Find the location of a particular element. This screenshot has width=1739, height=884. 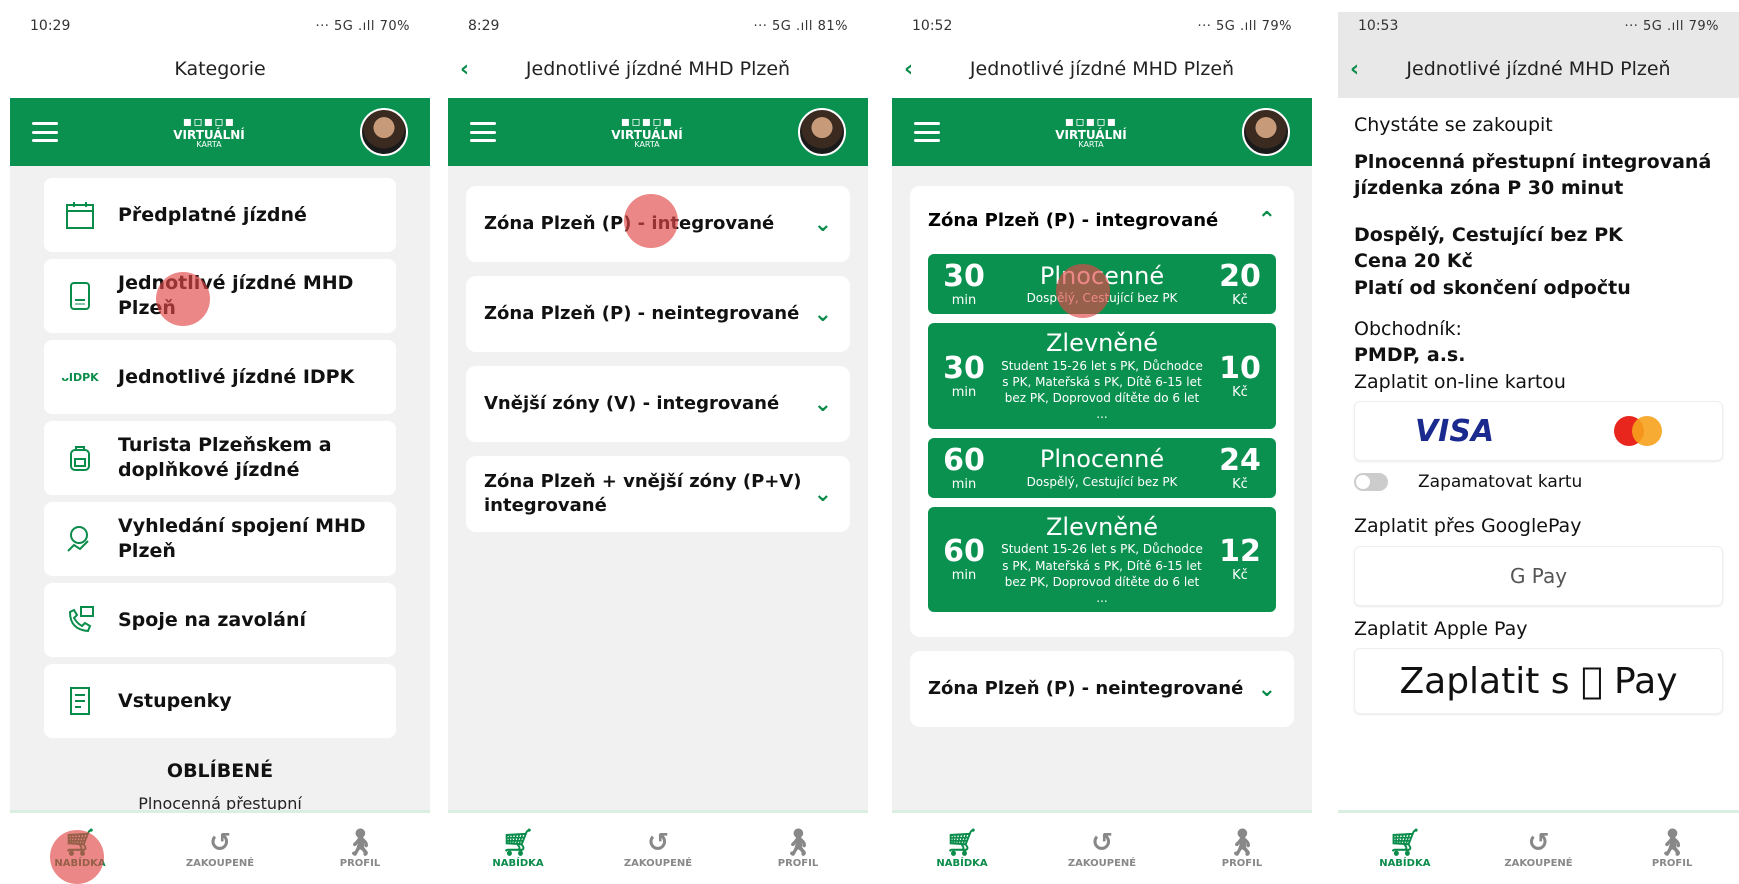

status-time: 10:53 is located at coordinates (1378, 26).